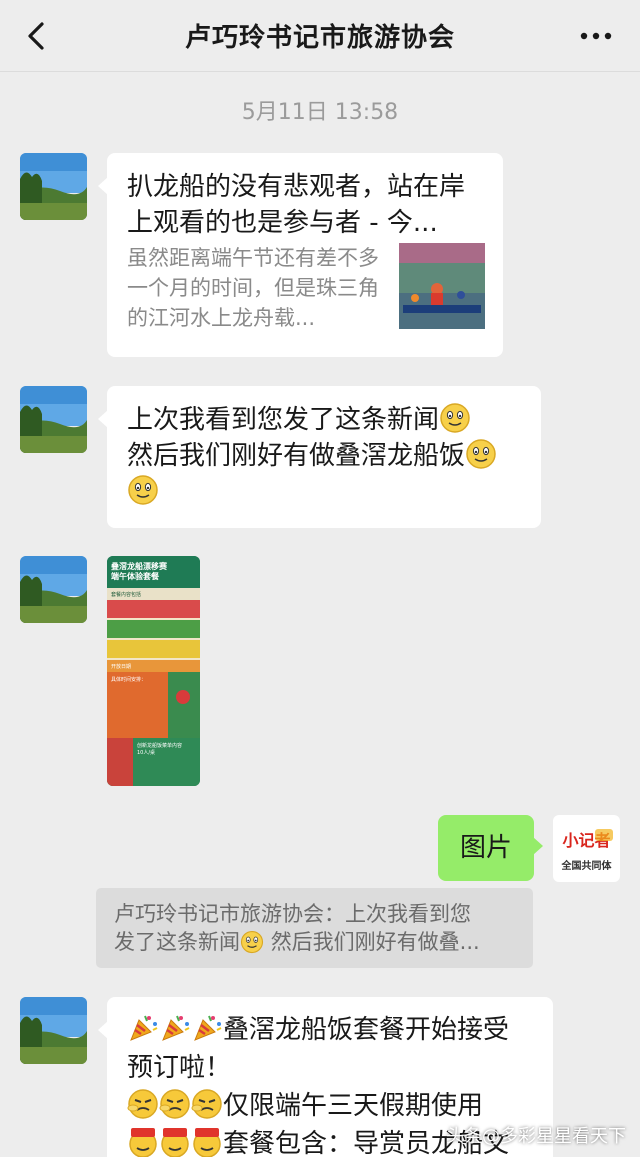 This screenshot has height=1157, width=640. I want to click on text-line: 叠滘龙船饭套餐开始接受, so click(366, 1030).